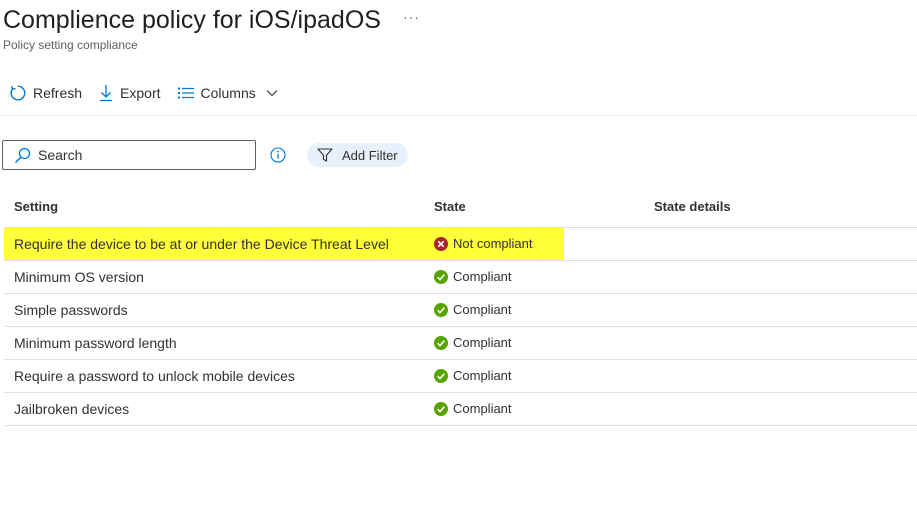 The height and width of the screenshot is (519, 917). I want to click on table-row: Minimum OS version Compliant, so click(460, 277).